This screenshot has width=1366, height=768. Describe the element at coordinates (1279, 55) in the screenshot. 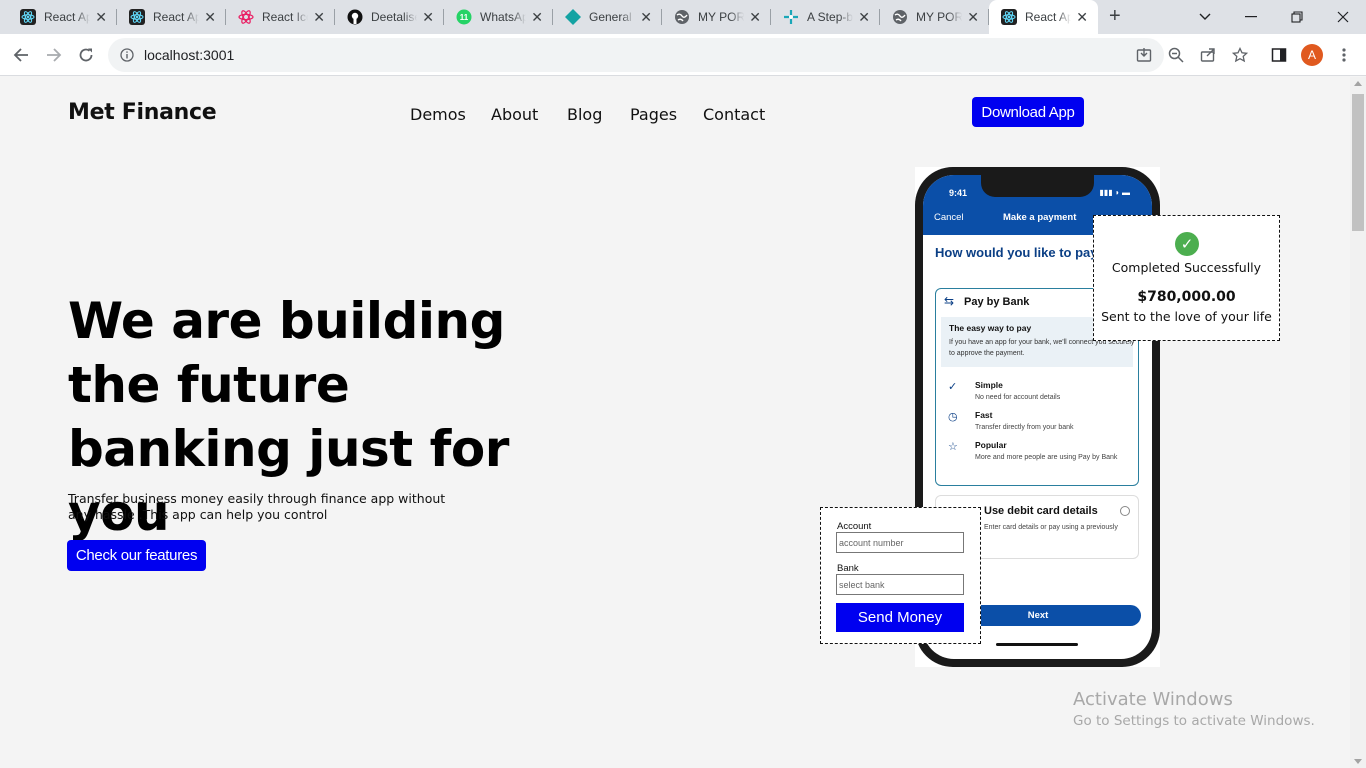

I see `side-panel-icon` at that location.